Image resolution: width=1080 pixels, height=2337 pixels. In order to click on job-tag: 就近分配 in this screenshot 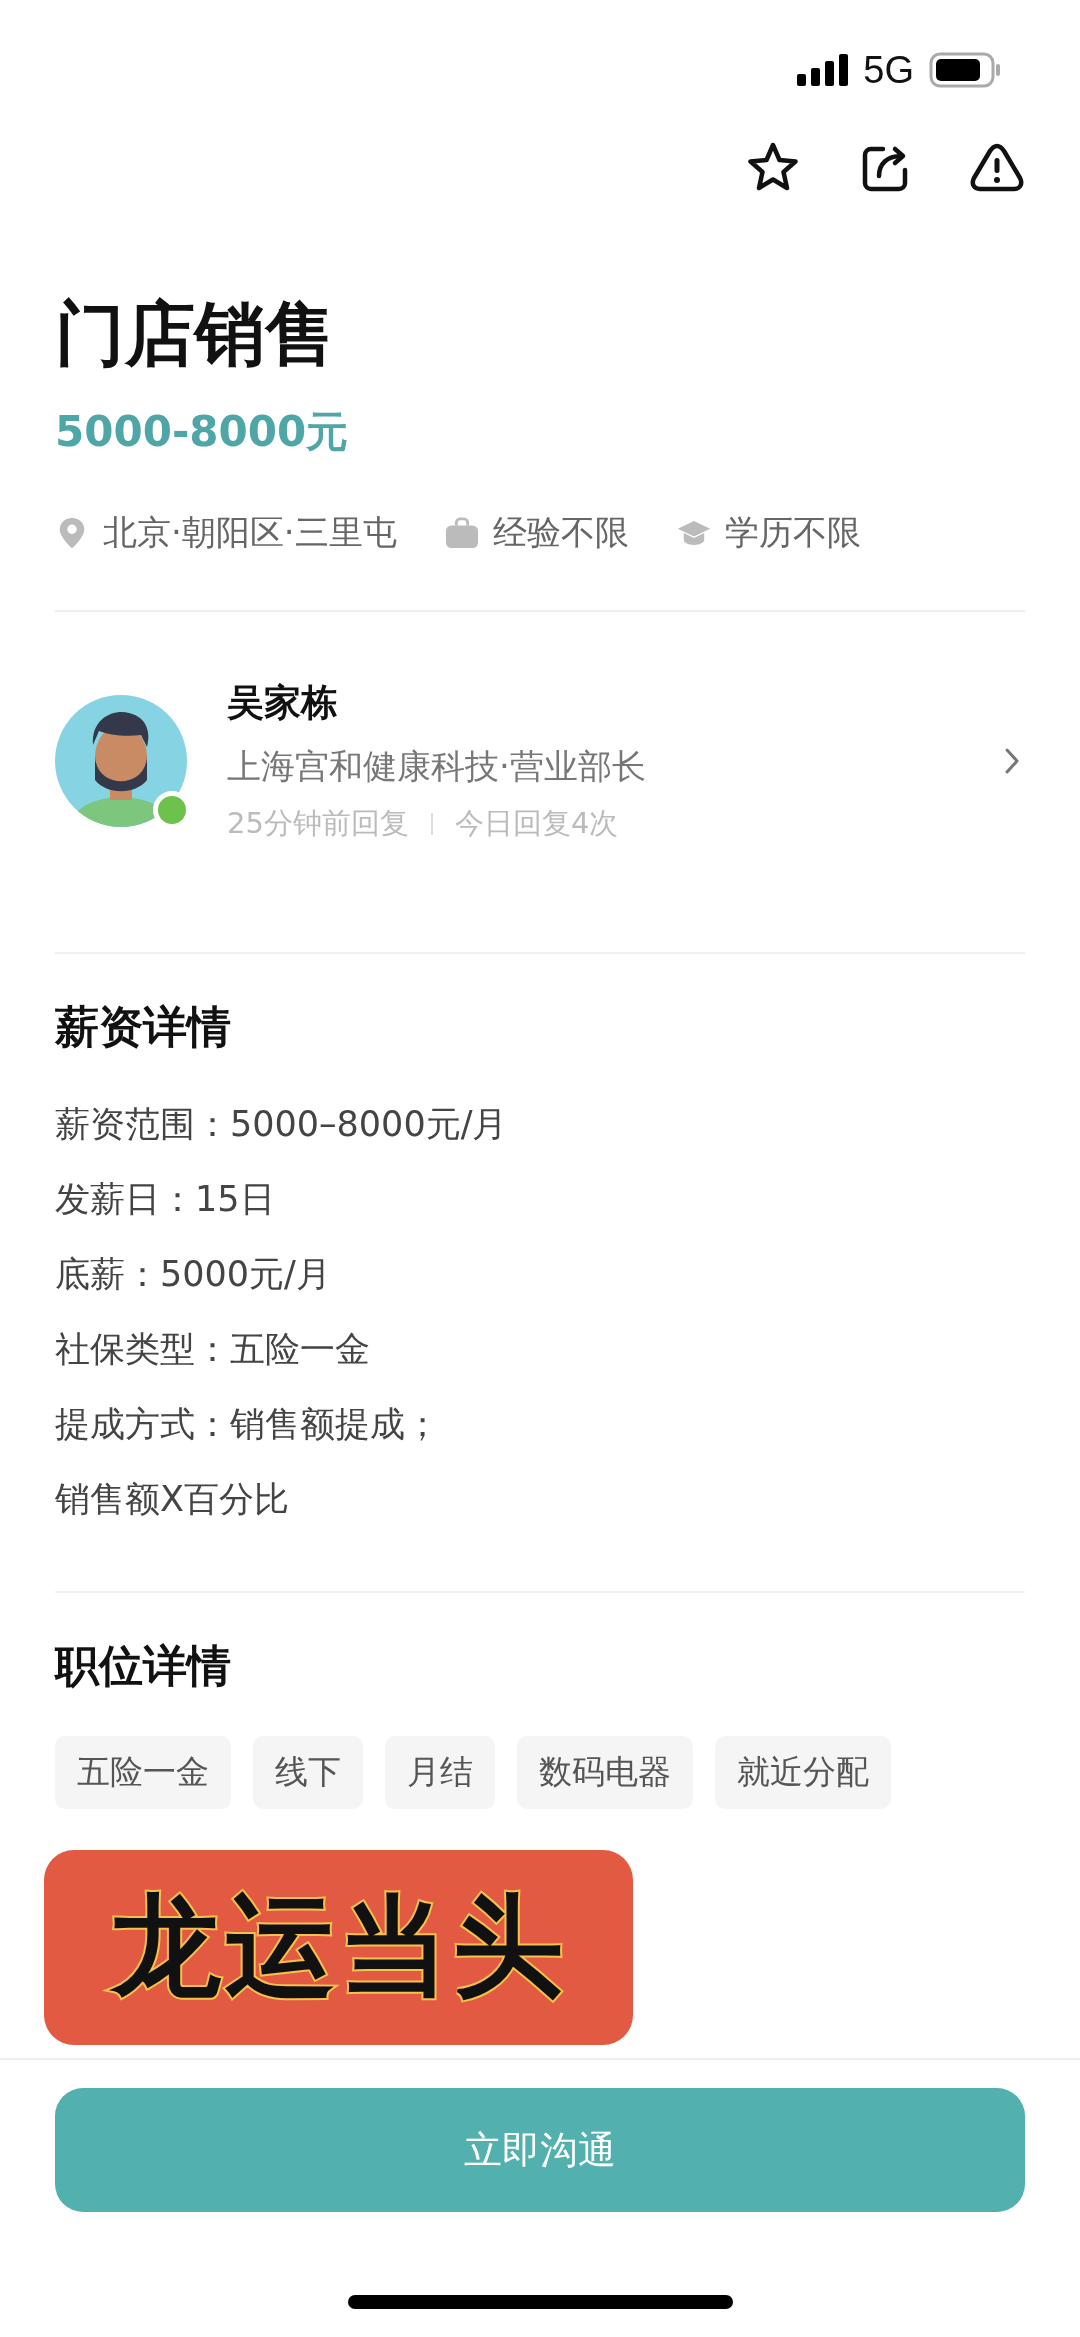, I will do `click(803, 1772)`.